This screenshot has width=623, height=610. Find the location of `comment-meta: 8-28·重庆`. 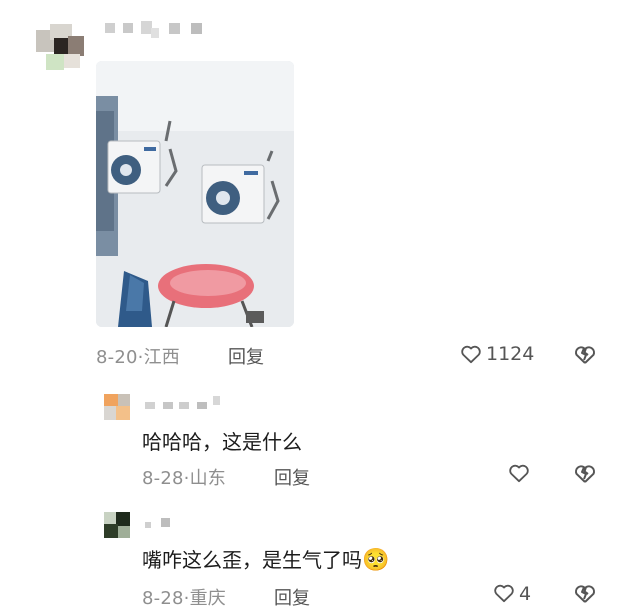

comment-meta: 8-28·重庆 is located at coordinates (184, 597).